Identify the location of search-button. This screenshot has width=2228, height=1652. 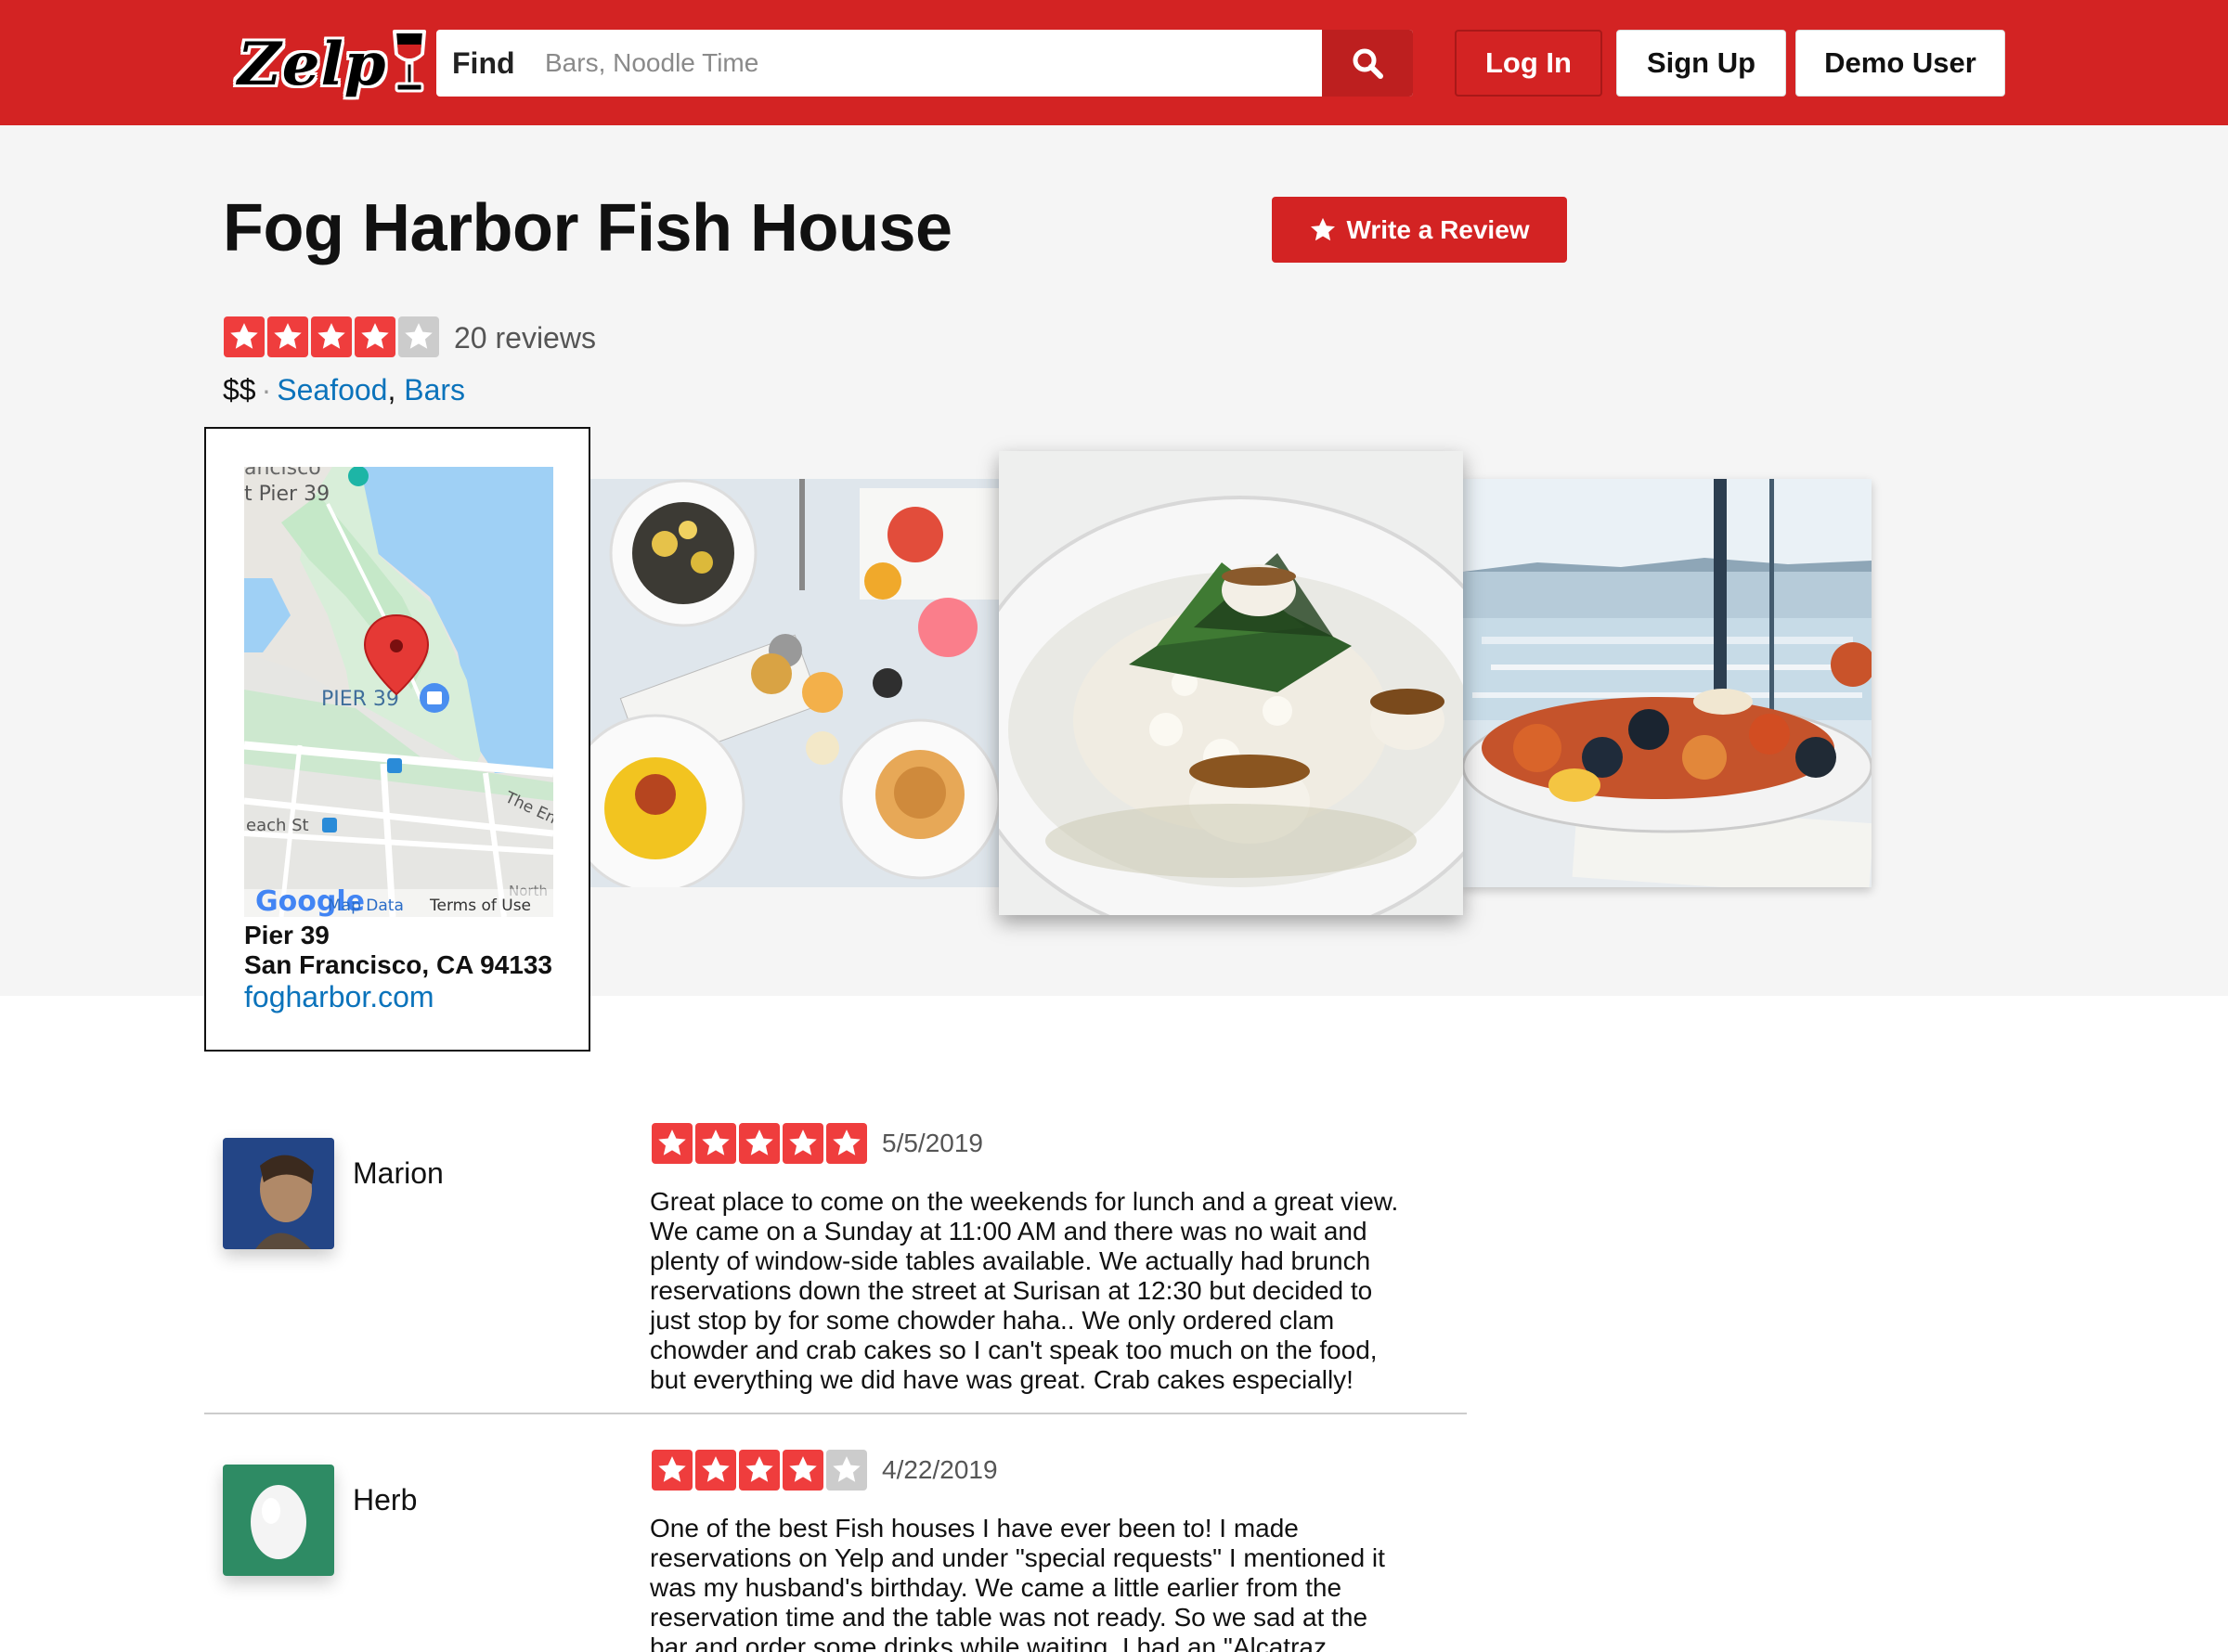
(1367, 63).